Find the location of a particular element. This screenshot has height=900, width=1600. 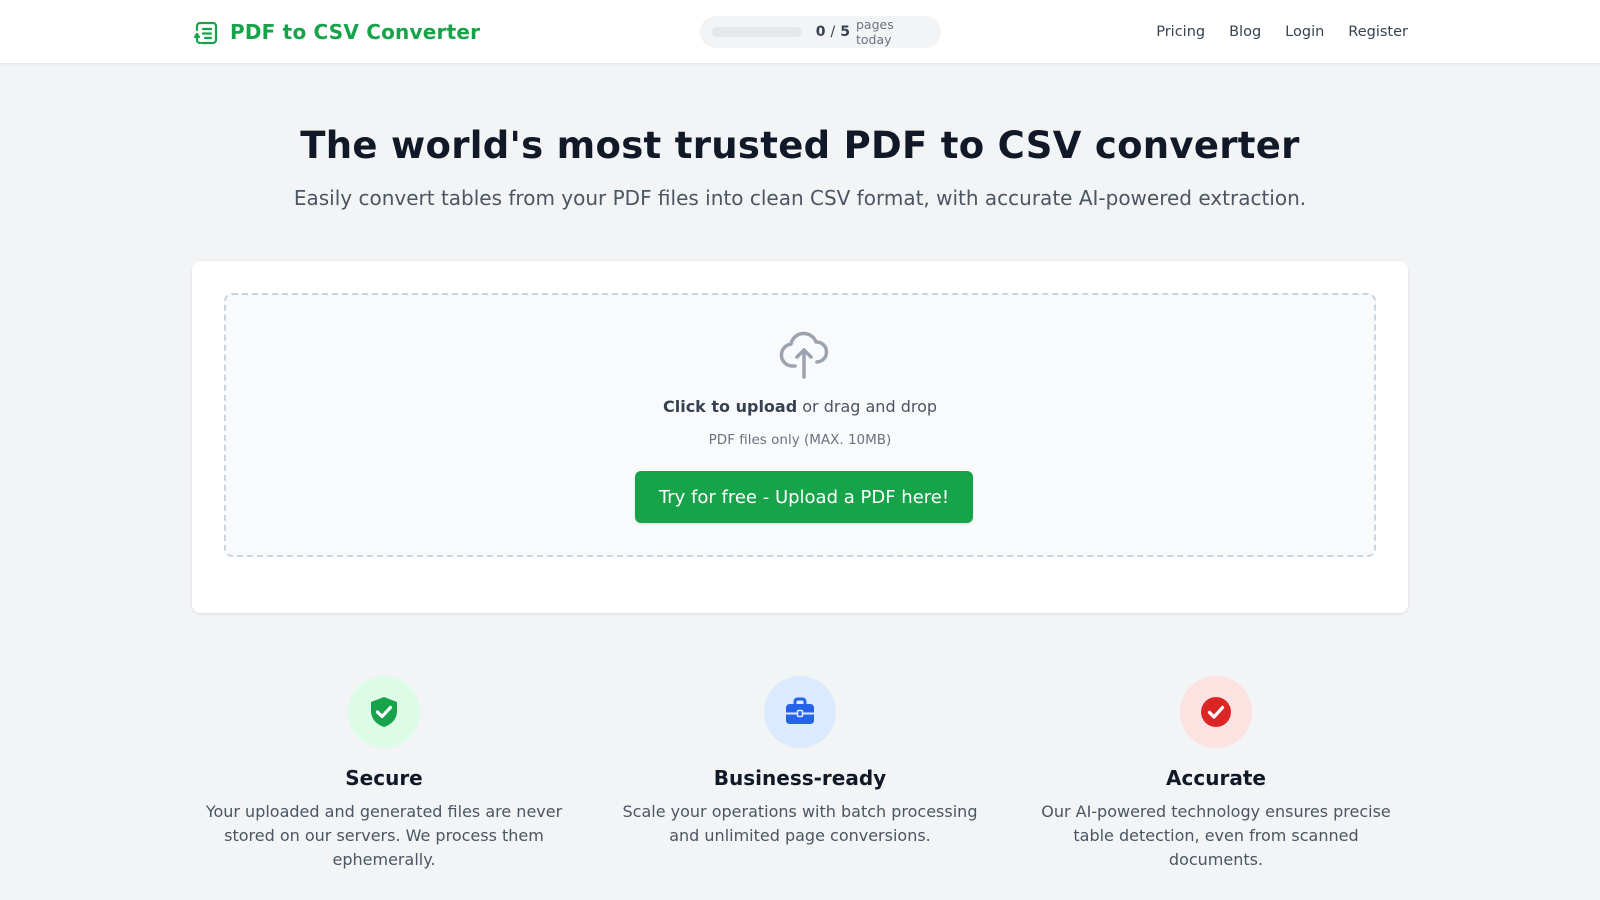

drag-and-drop-text: or drag and drop is located at coordinates (870, 406).